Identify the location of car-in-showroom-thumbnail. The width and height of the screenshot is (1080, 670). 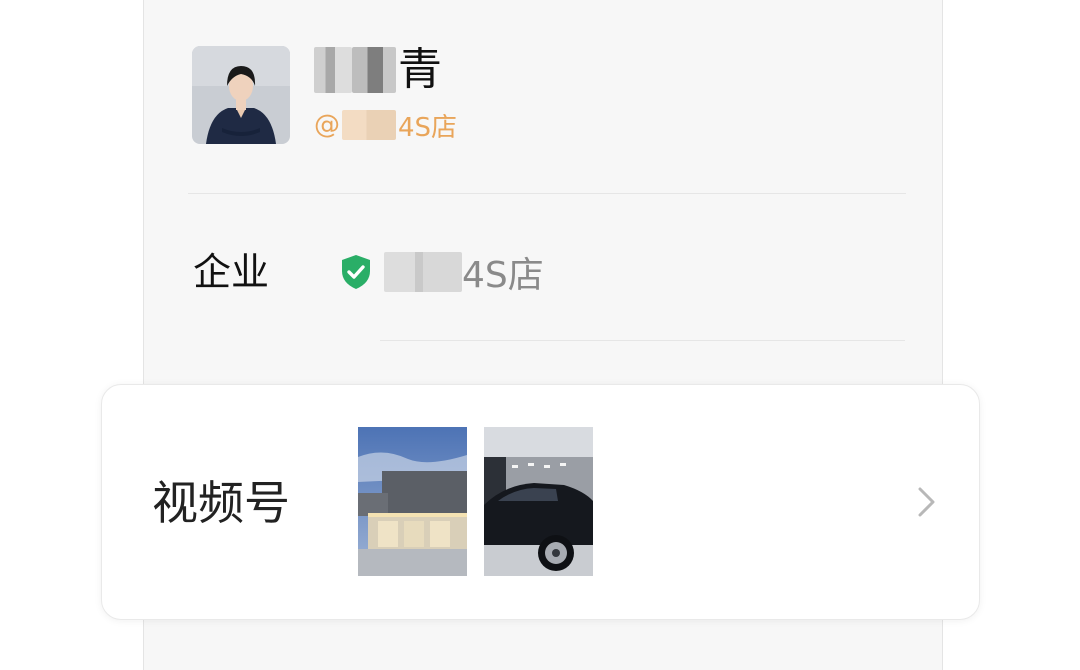
(538, 501).